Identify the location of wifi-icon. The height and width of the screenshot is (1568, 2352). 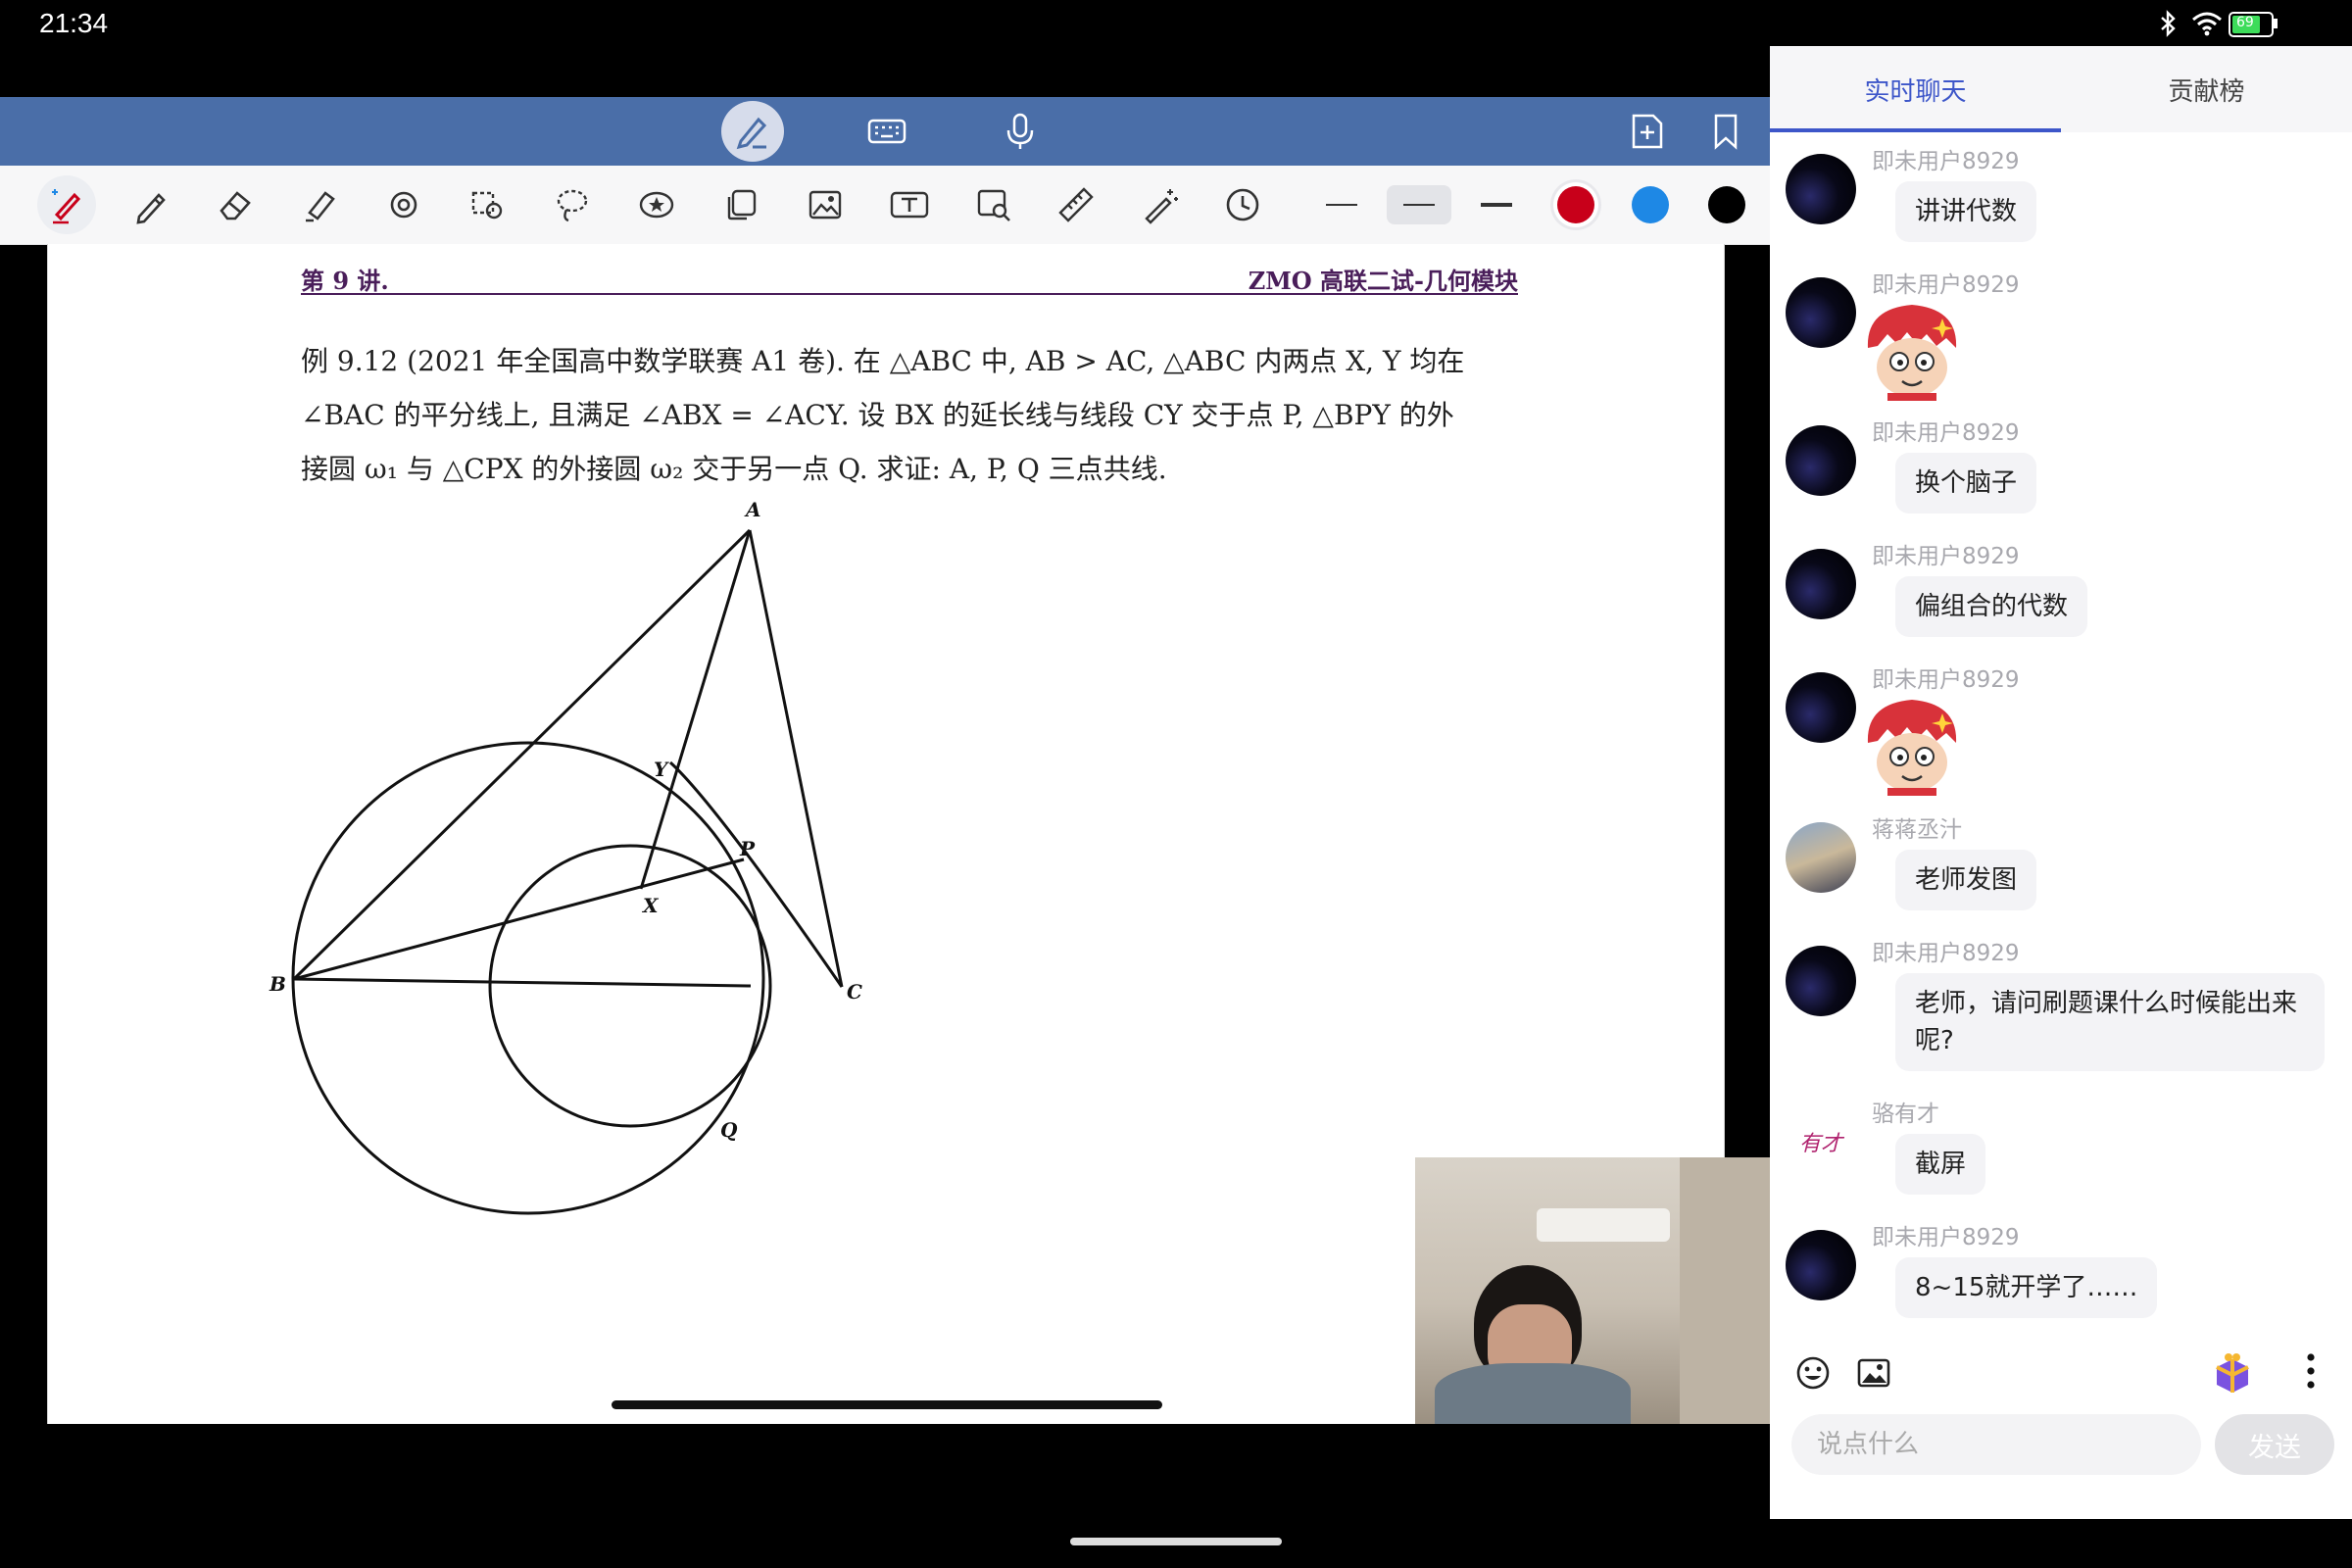
(2207, 24).